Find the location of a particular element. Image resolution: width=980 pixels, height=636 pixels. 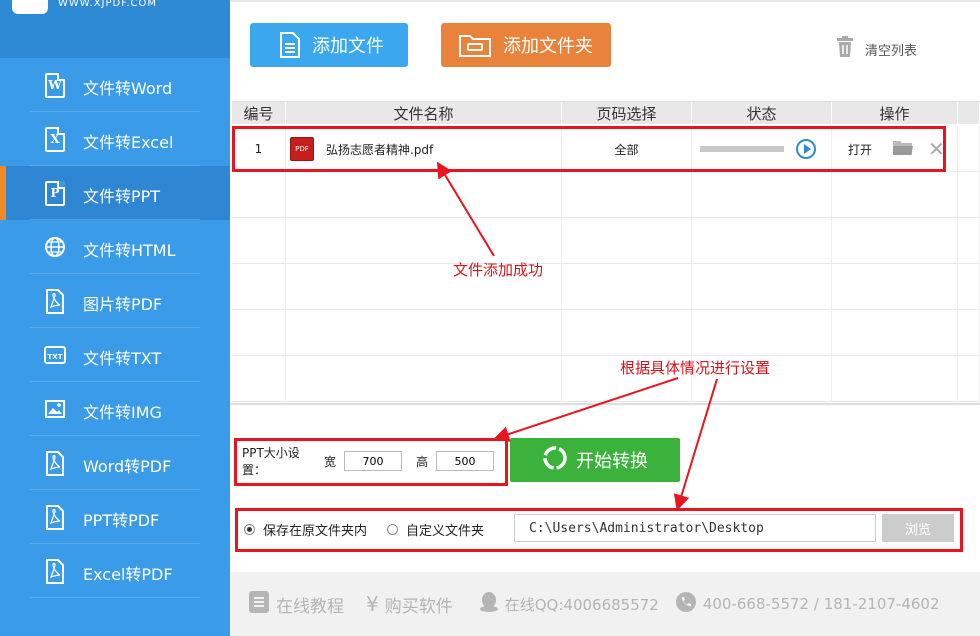

footer-qq: 在线QQ:4006685572 is located at coordinates (569, 604).